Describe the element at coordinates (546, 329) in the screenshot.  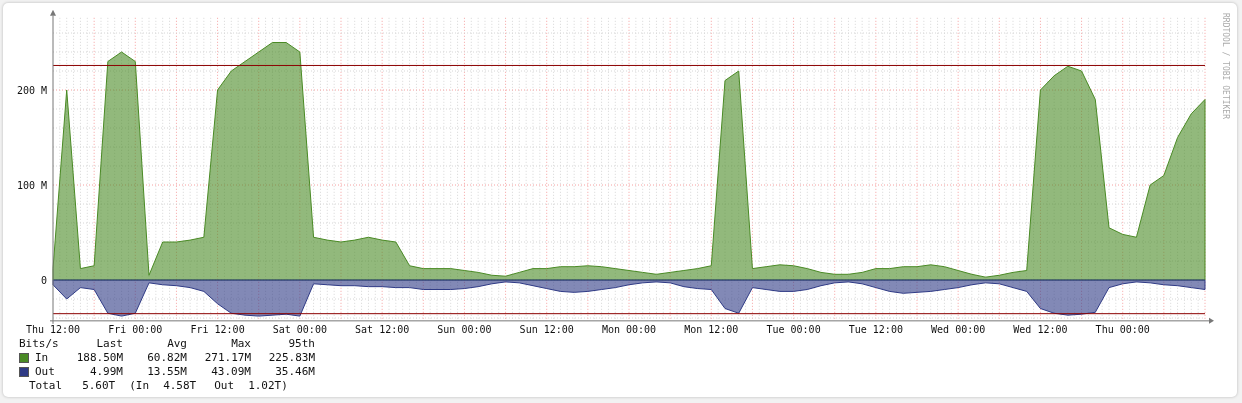
I see `axis-label: Sun 12:00` at that location.